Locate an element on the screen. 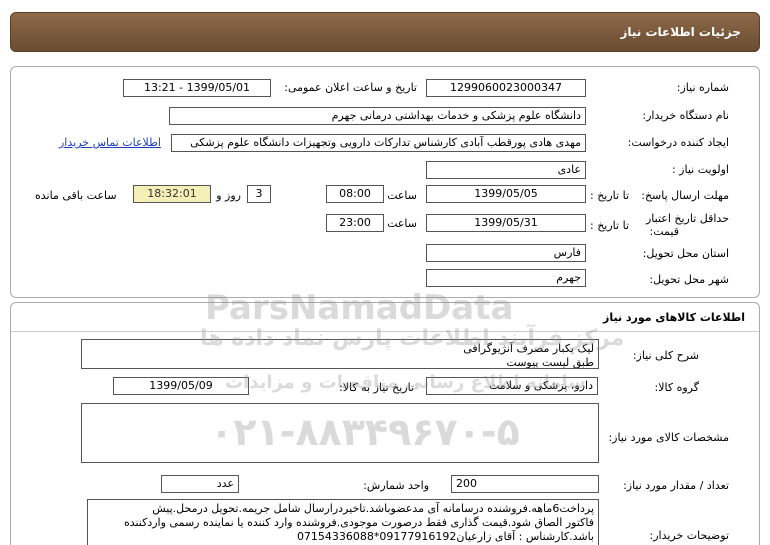 The width and height of the screenshot is (770, 545). deadline-time-field: 08:00 is located at coordinates (355, 194).